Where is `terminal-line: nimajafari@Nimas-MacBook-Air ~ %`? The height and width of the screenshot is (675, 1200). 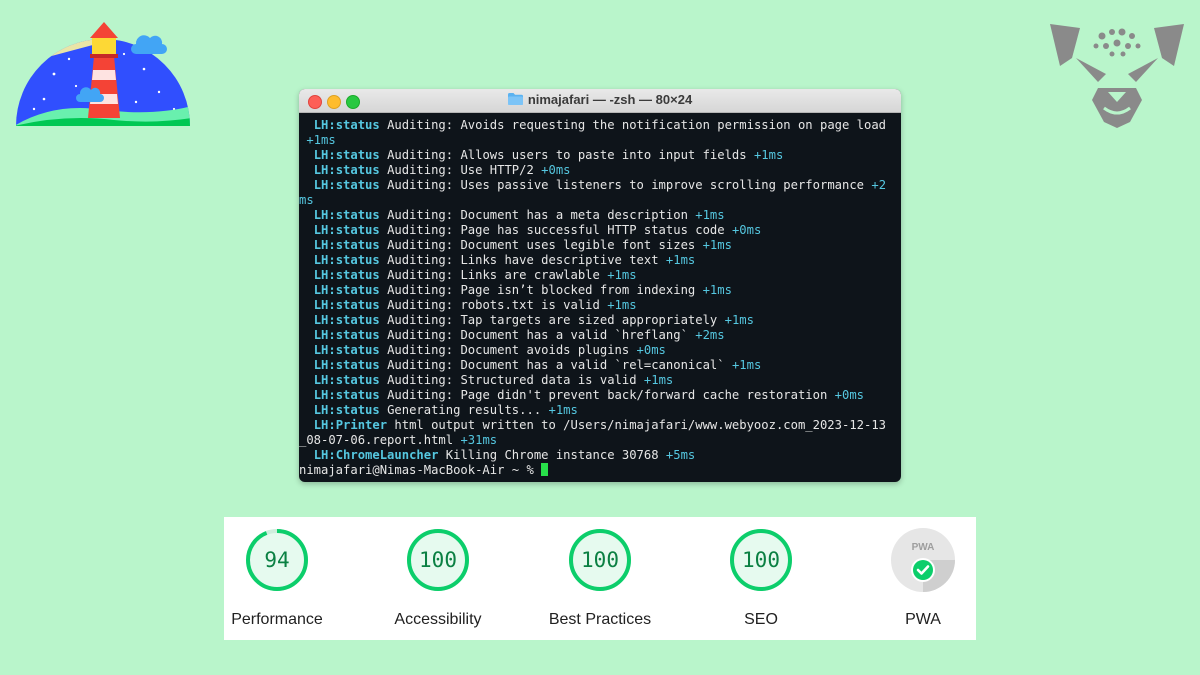
terminal-line: nimajafari@Nimas-MacBook-Air ~ % is located at coordinates (600, 470).